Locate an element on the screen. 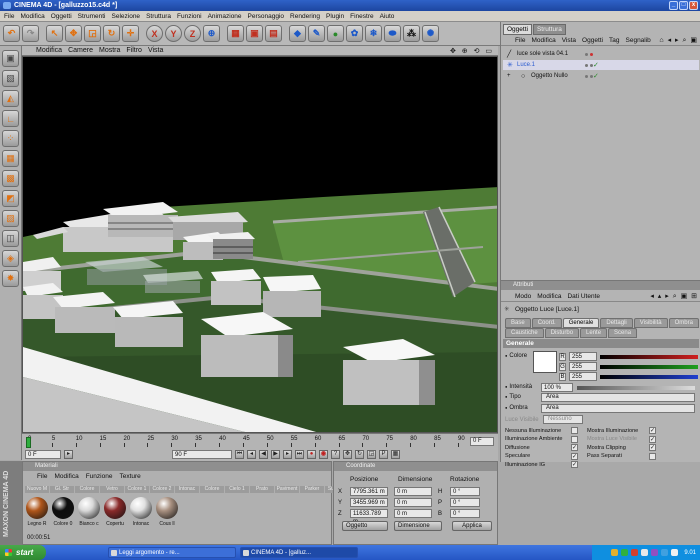  rot-key-icon: ↻ is located at coordinates (359, 454).